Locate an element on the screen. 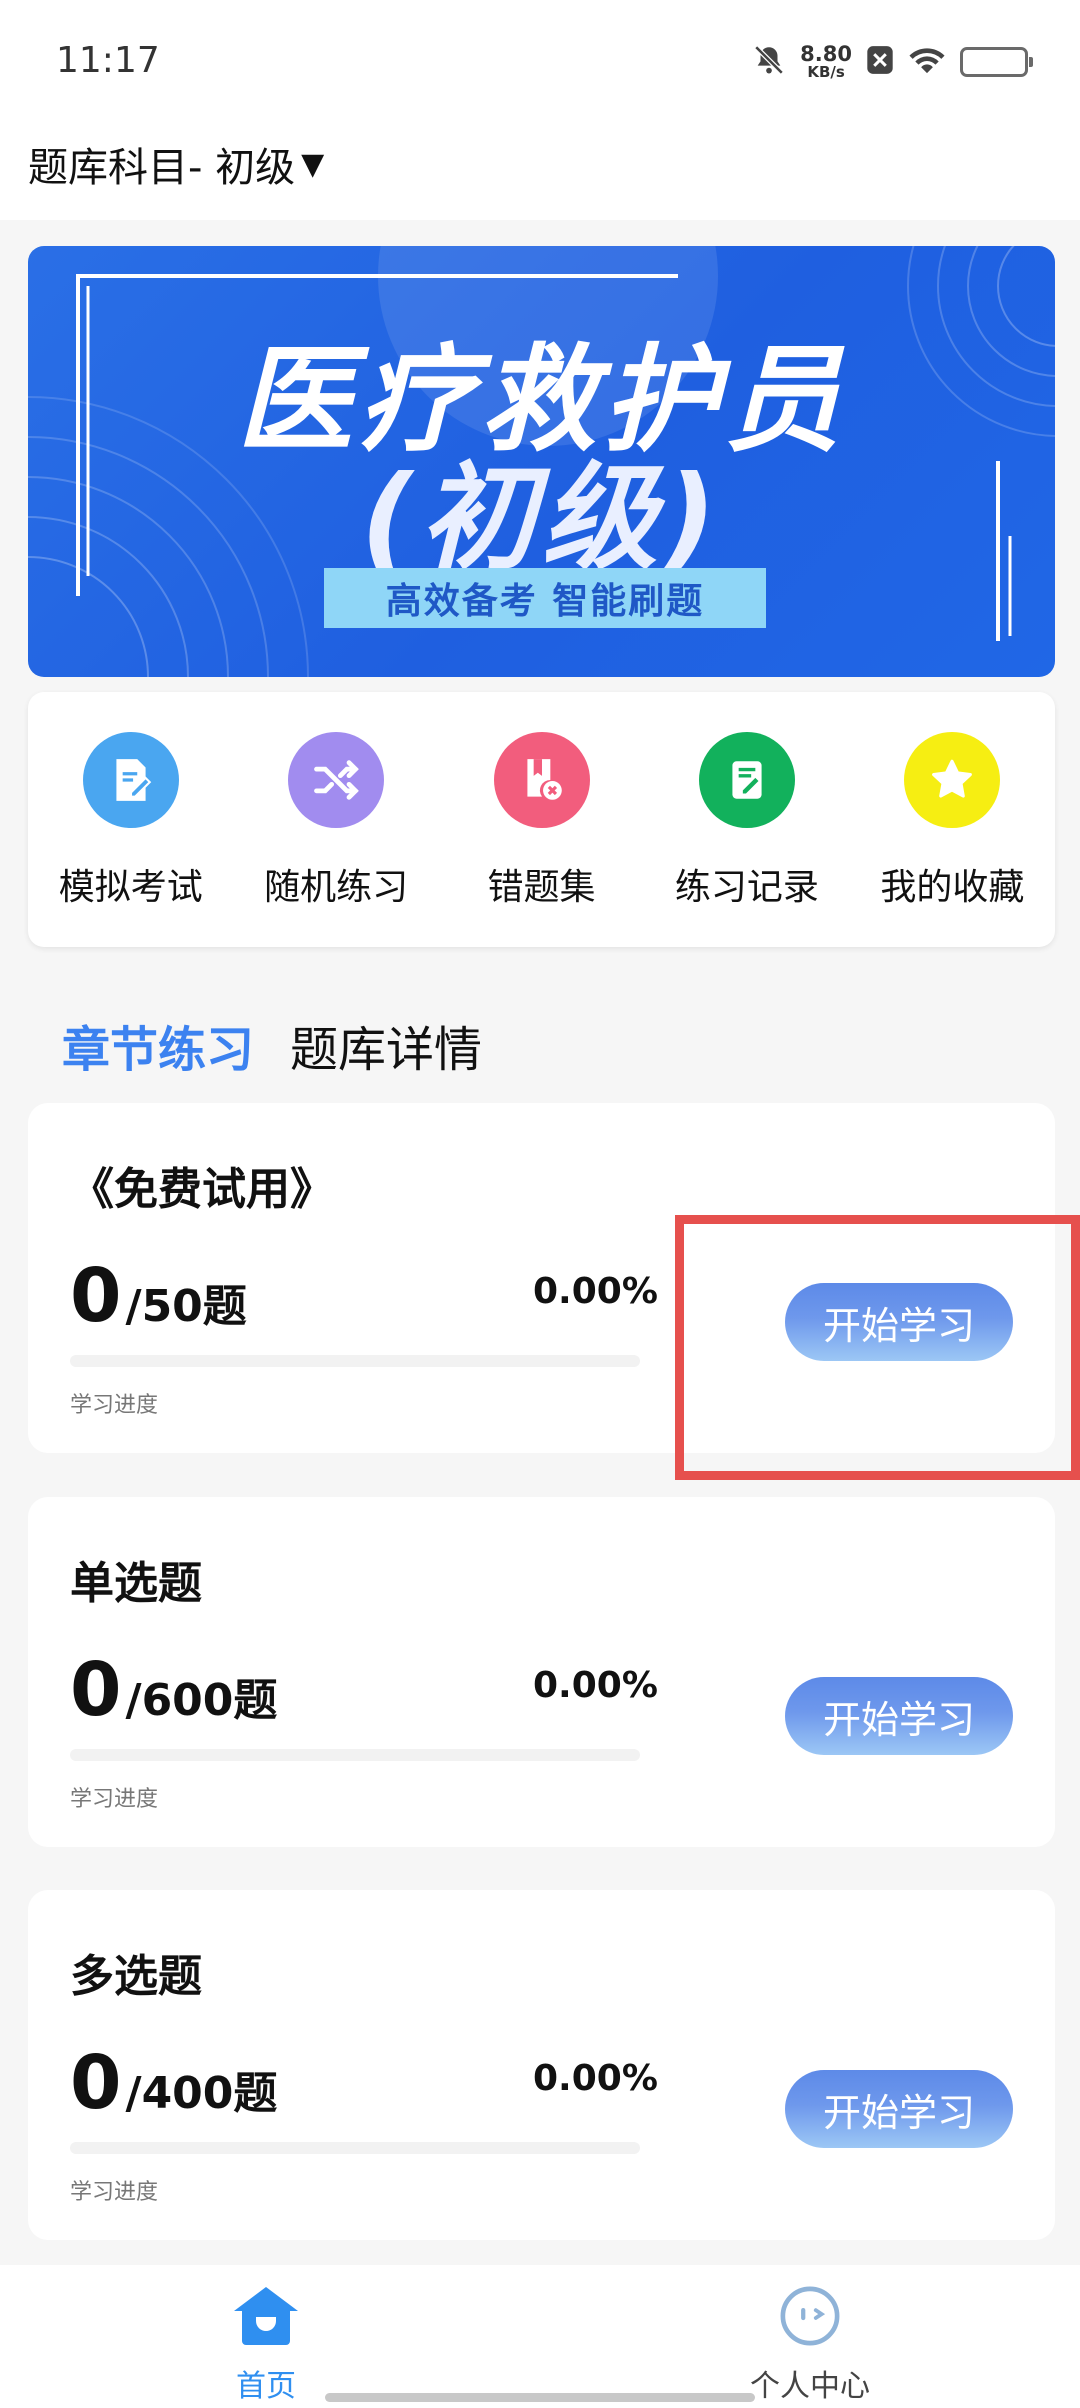 The image size is (1080, 2408). banner-tagline: 高效备考 智能刷题 is located at coordinates (545, 598).